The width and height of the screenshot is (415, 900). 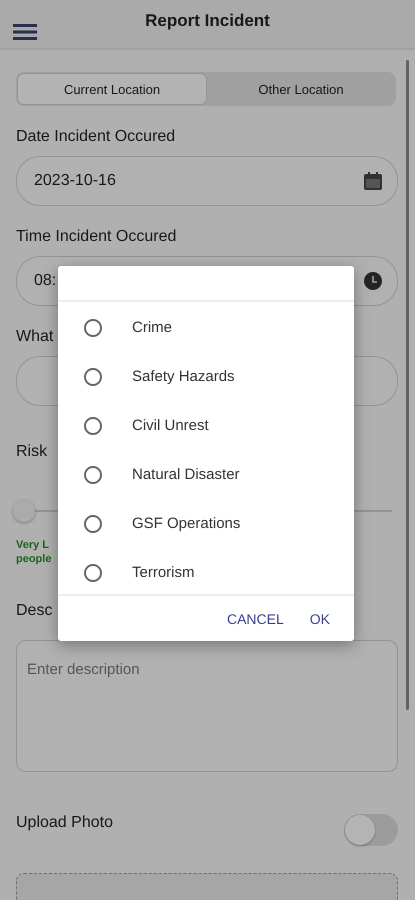 I want to click on option-label: GSF Operations, so click(x=186, y=523).